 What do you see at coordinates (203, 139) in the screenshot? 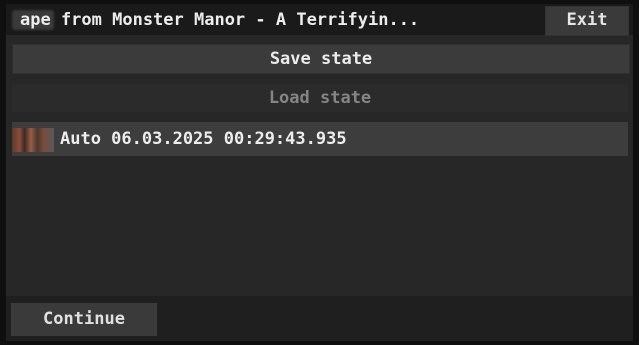
I see `save-slot-label: Auto 06.03.2025 00:29:43.935` at bounding box center [203, 139].